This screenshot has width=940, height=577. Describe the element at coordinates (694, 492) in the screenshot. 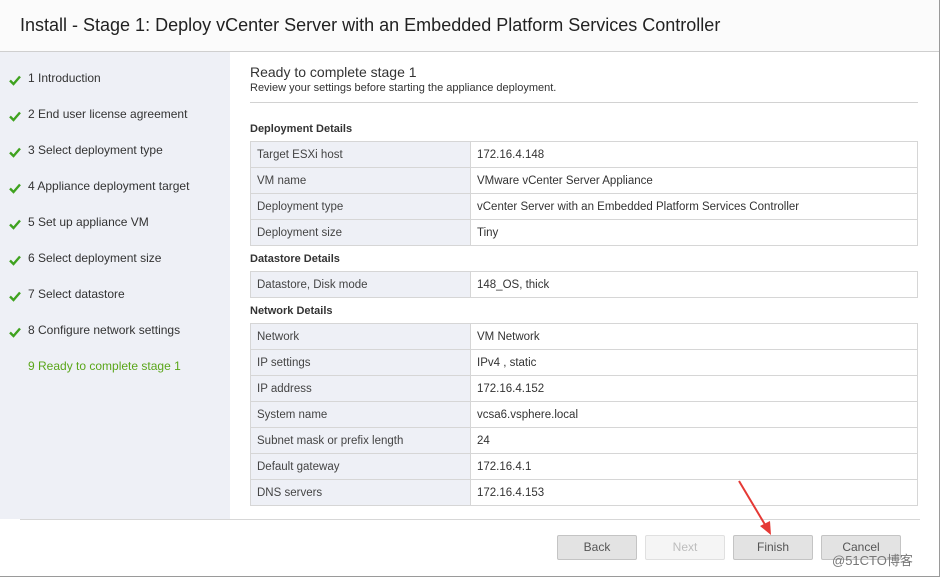

I see `row-value: 172.16.4.153` at that location.